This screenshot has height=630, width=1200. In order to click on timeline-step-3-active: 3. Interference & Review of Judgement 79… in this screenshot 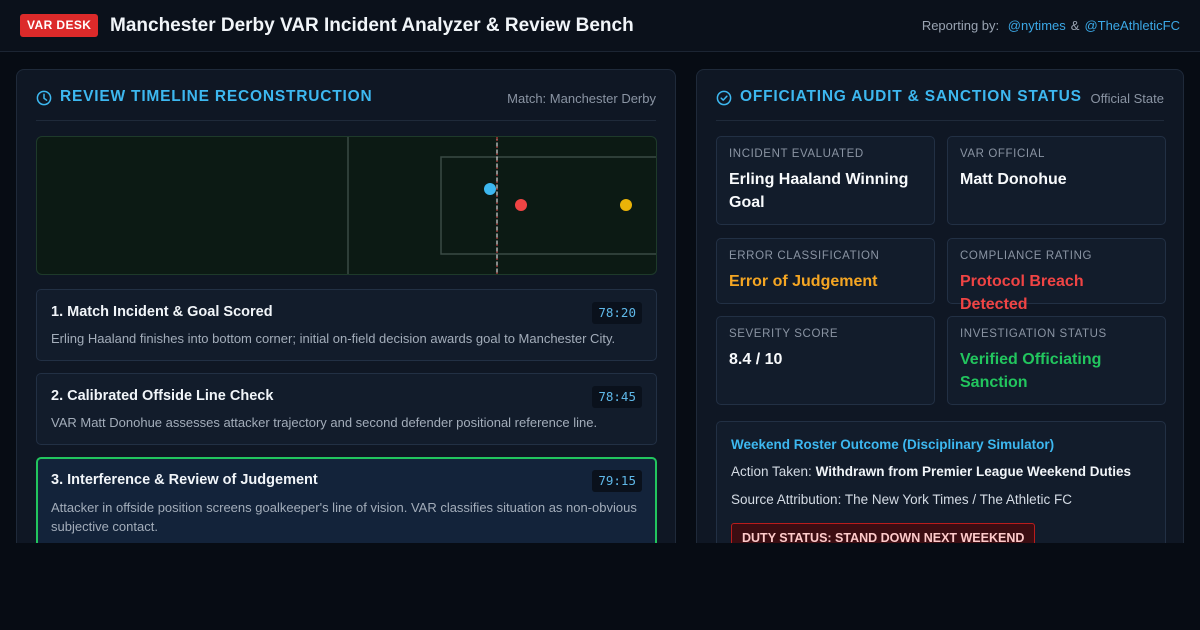, I will do `click(346, 500)`.